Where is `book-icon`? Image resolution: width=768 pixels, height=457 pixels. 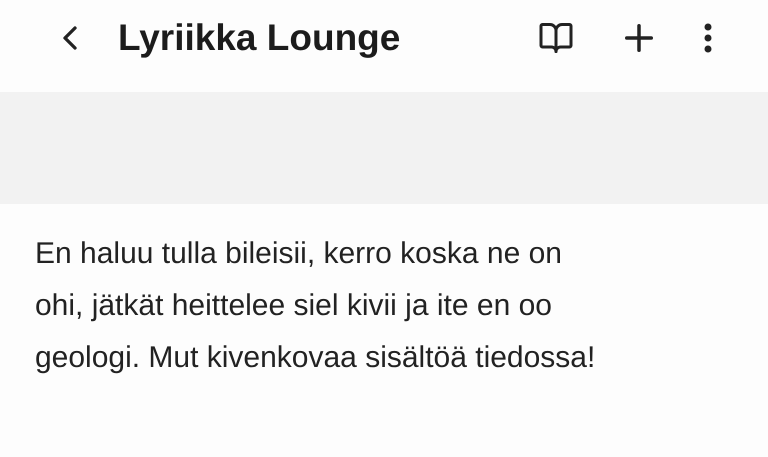 book-icon is located at coordinates (556, 38).